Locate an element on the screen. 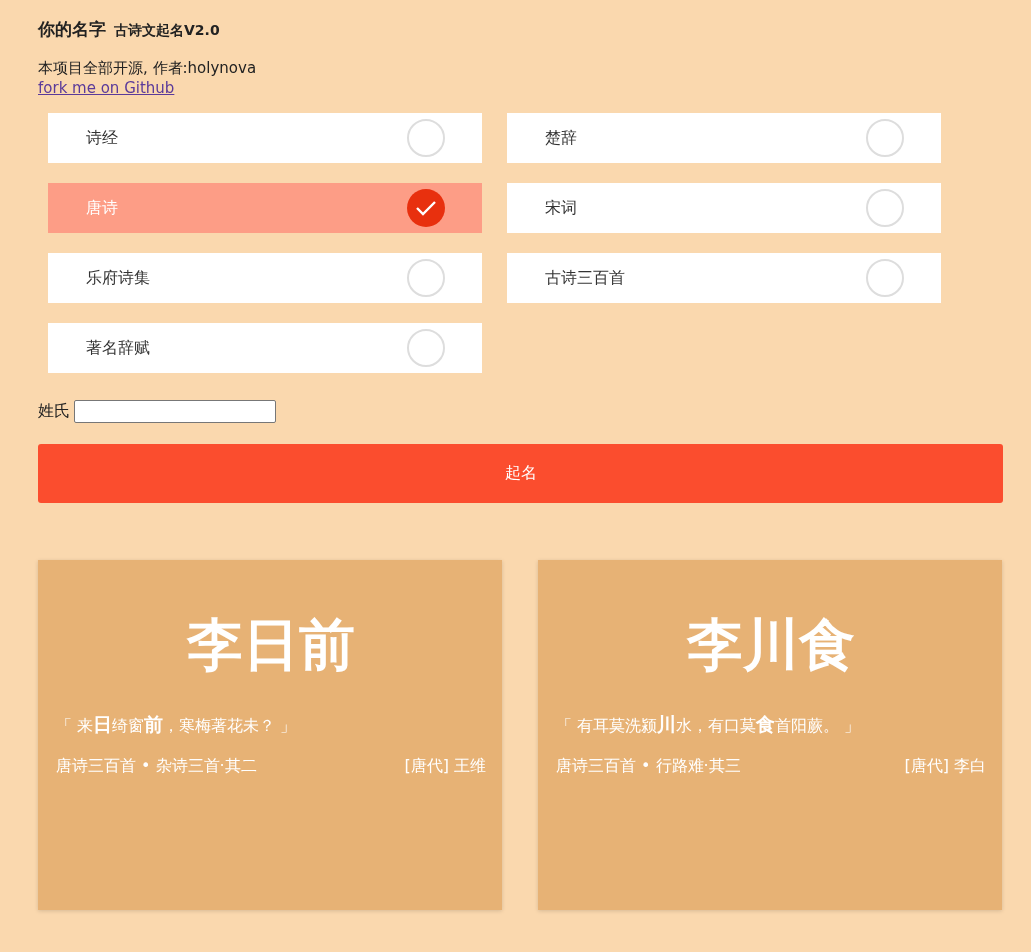 Image resolution: width=1031 pixels, height=952 pixels. github-link: fork me on Github is located at coordinates (106, 88).